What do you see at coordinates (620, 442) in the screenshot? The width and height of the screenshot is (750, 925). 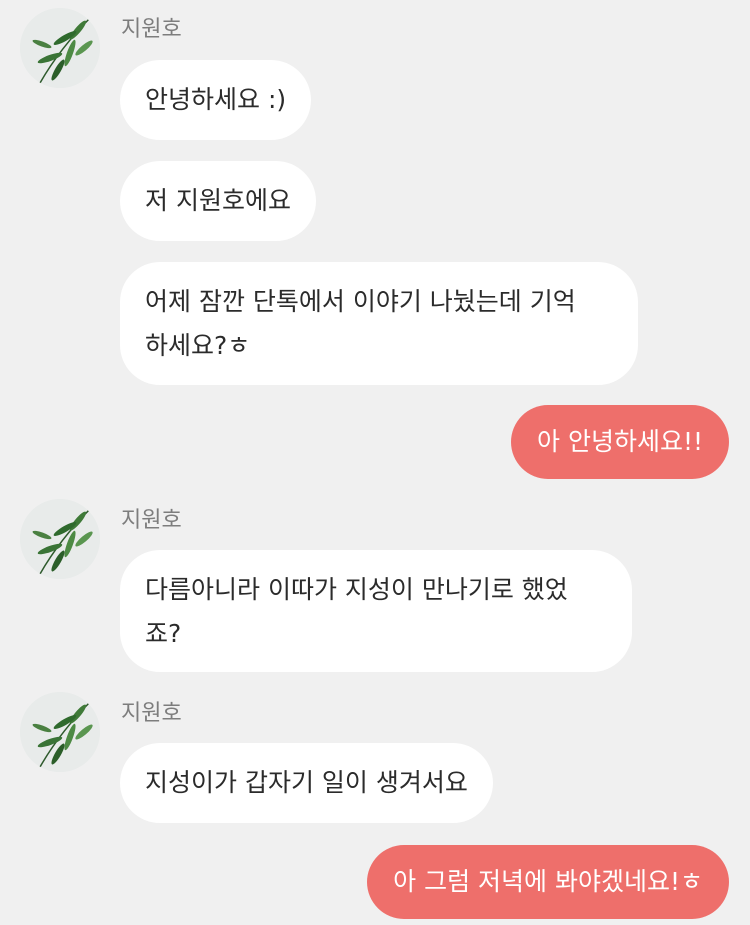 I see `my-message-bubble: 아 안녕하세요!!` at bounding box center [620, 442].